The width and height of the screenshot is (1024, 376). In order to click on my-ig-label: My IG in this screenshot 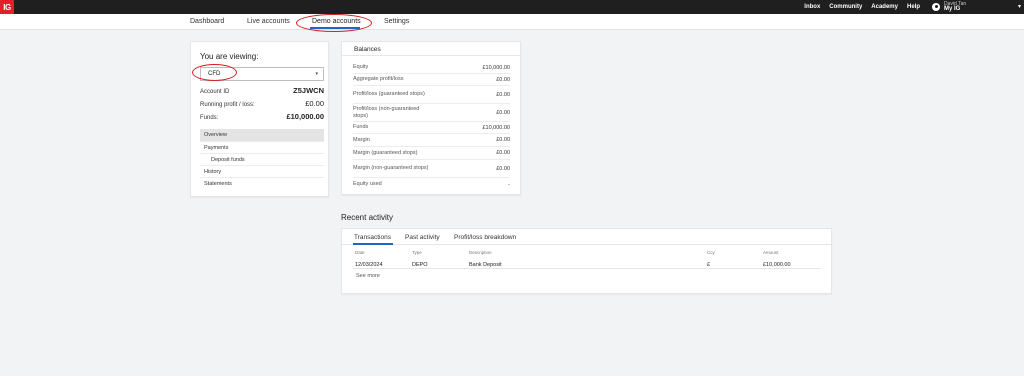, I will do `click(952, 9)`.